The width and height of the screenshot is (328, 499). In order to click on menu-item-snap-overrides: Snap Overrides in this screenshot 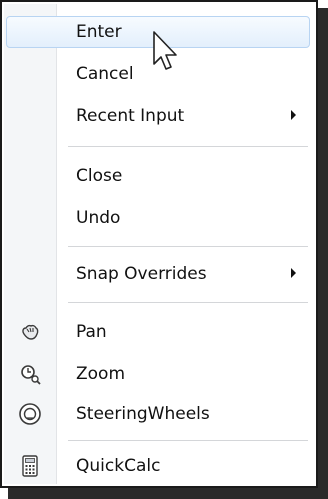, I will do `click(158, 274)`.